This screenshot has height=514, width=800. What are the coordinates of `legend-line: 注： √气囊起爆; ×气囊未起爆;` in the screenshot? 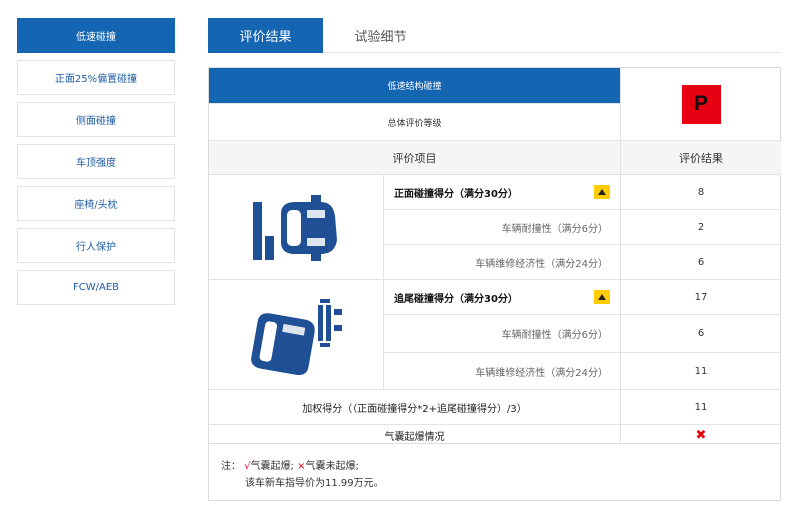 It's located at (500, 466).